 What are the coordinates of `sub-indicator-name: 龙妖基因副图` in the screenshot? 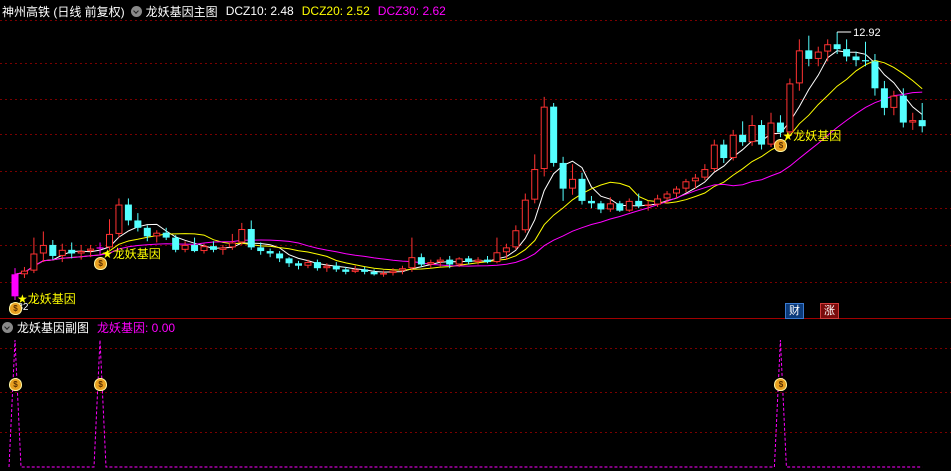 It's located at (53, 327).